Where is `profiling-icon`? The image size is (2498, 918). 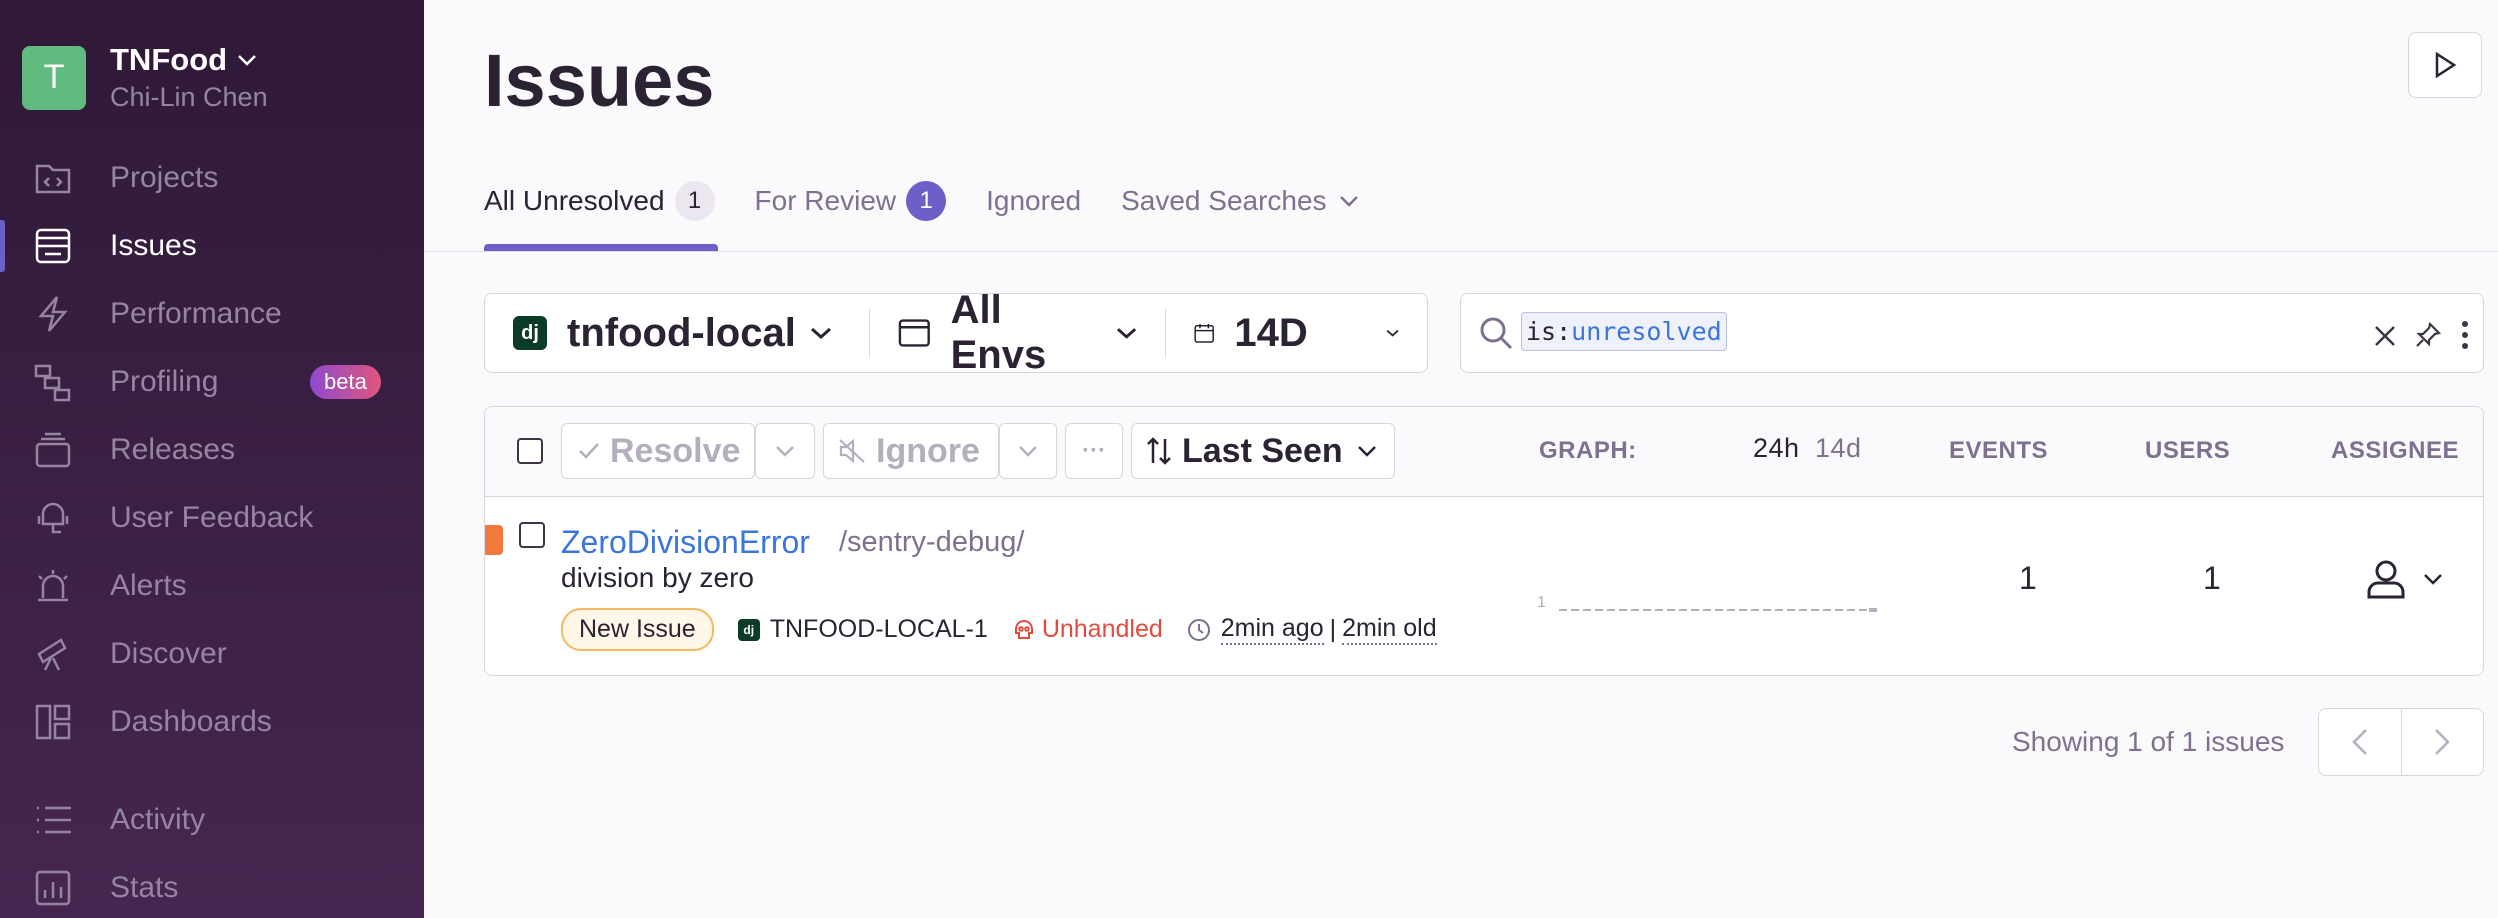
profiling-icon is located at coordinates (53, 382).